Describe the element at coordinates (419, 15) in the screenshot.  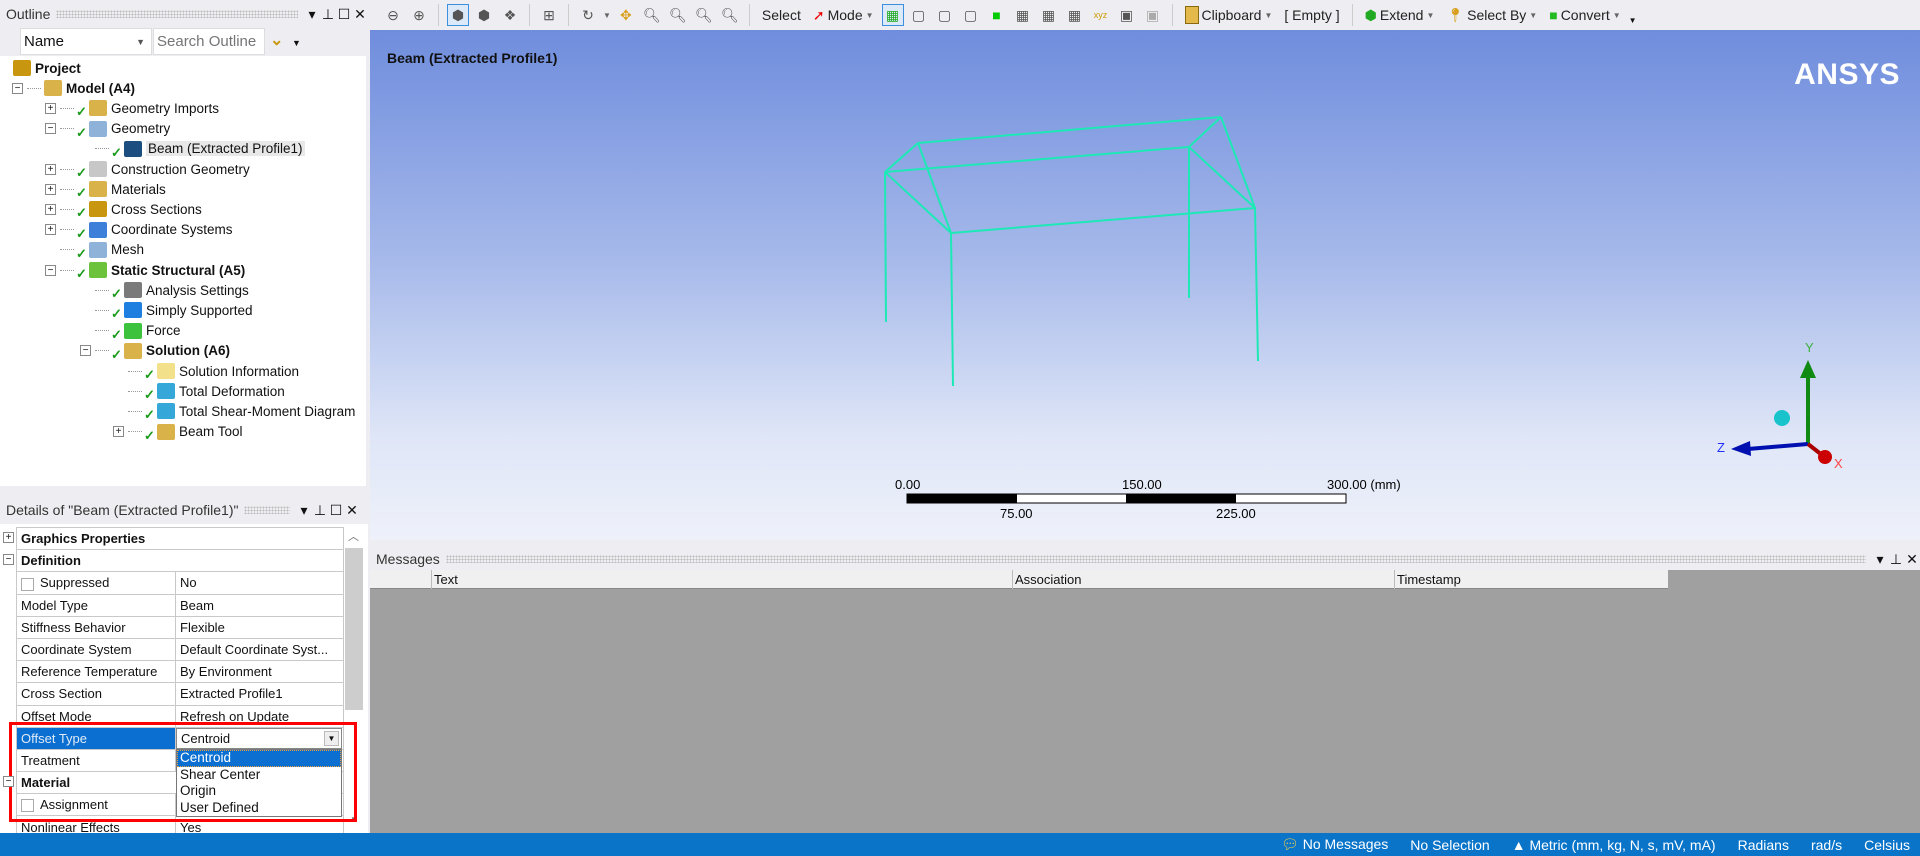
I see `zoom-next-icon: ⊕` at that location.